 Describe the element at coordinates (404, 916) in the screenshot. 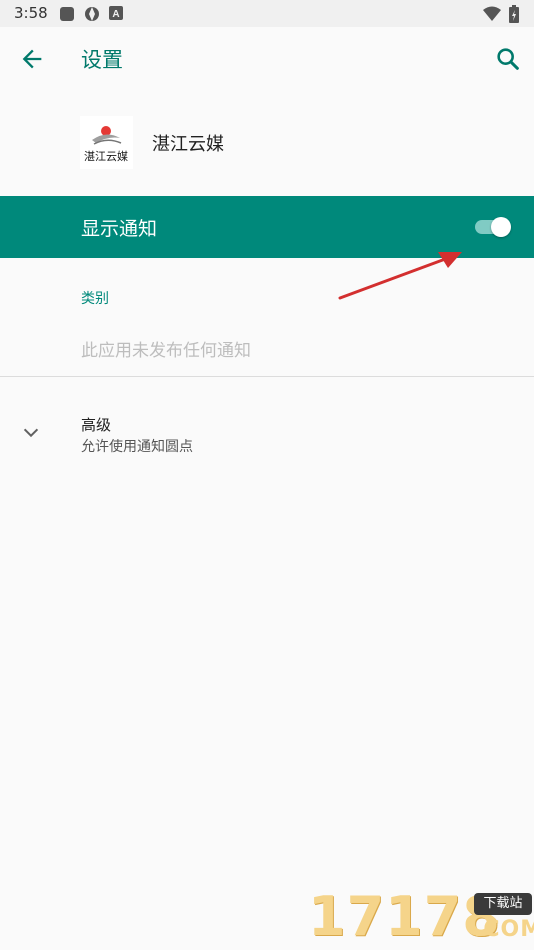

I see `watermark-digits: 17178` at that location.